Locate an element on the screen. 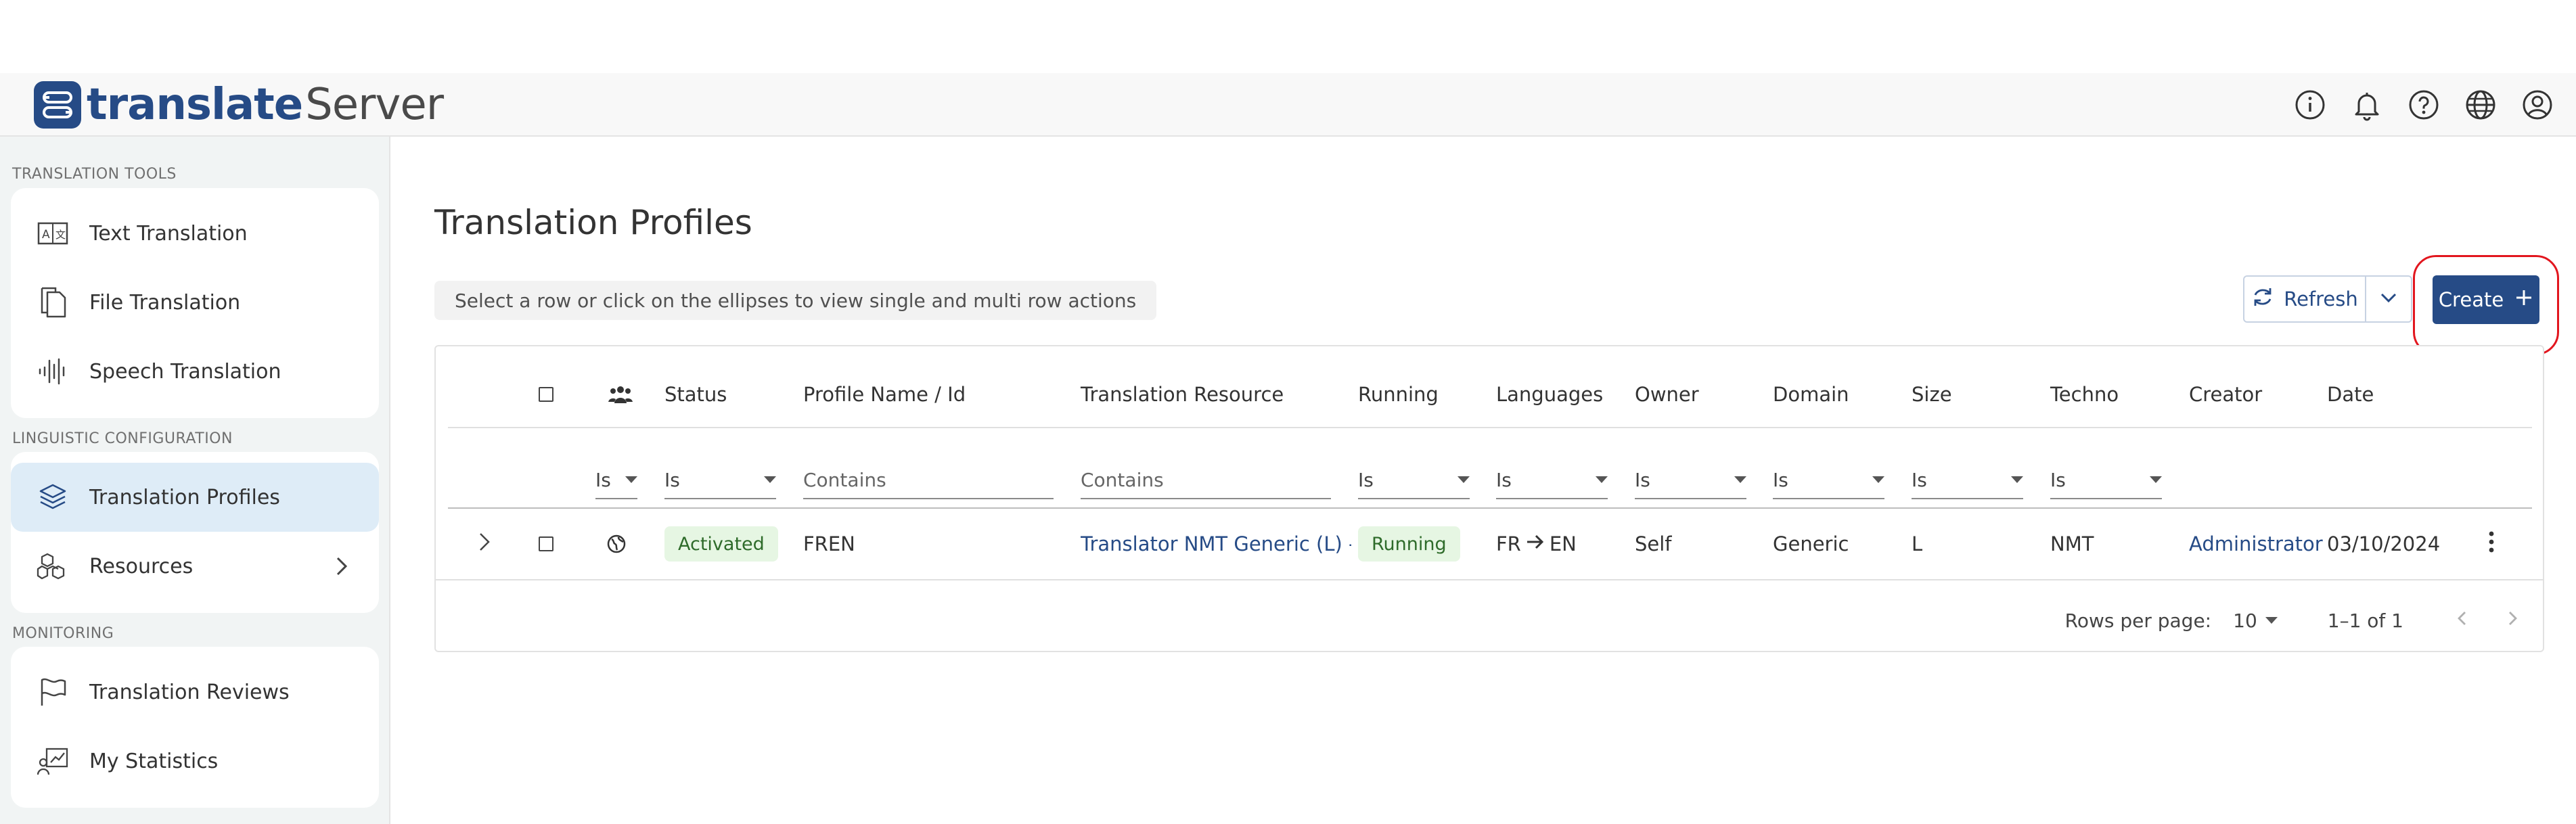 The width and height of the screenshot is (2576, 824). page-range: 1–1 of 1 is located at coordinates (2365, 620).